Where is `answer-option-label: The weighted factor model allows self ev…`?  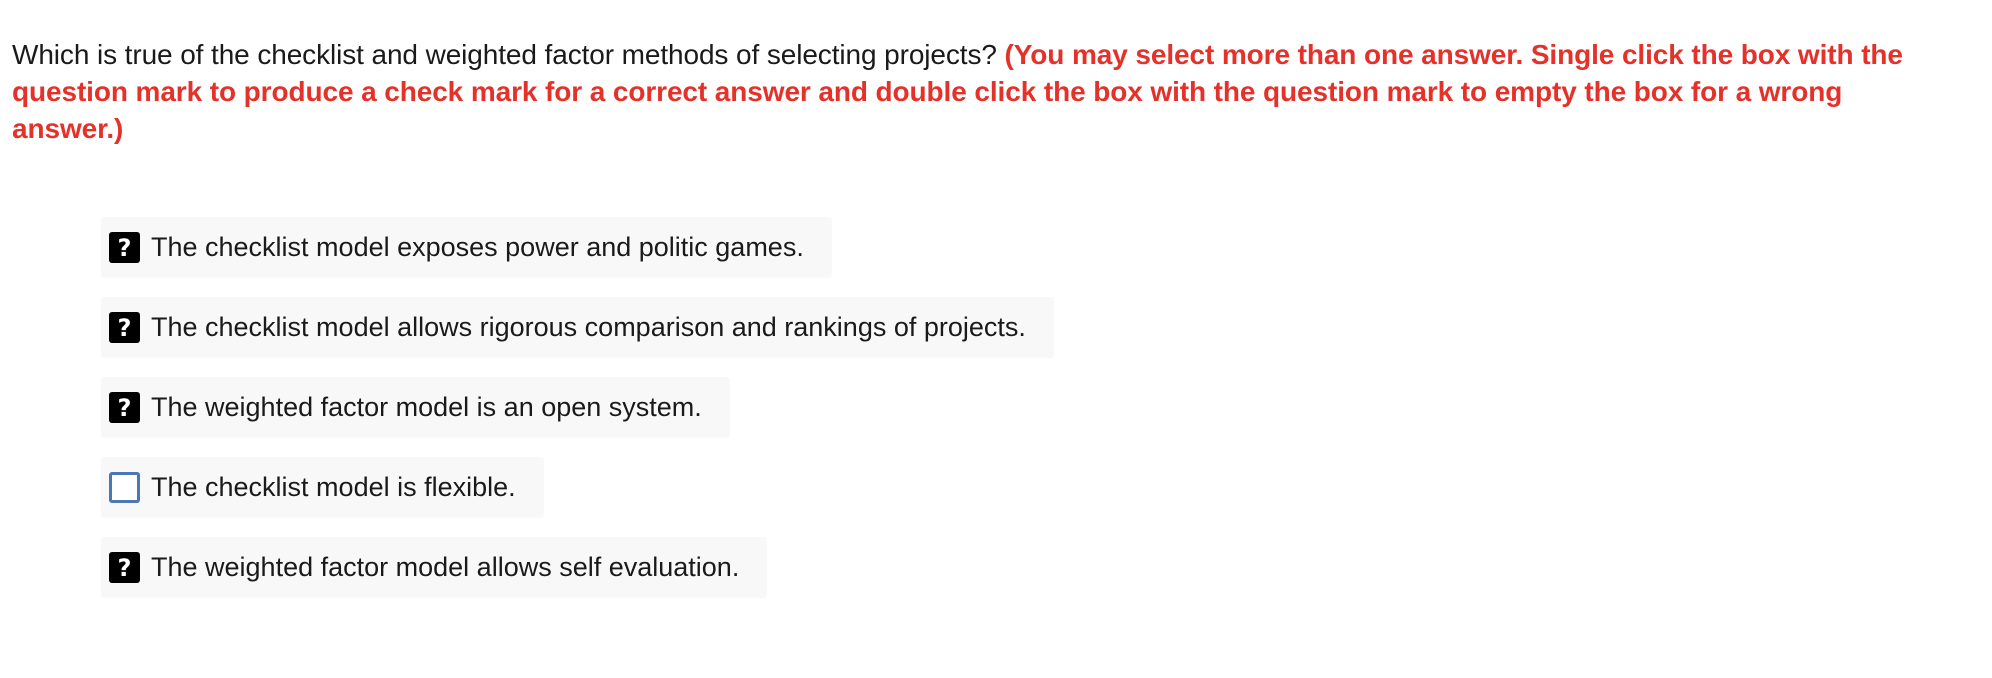
answer-option-label: The weighted factor model allows self ev… is located at coordinates (445, 567).